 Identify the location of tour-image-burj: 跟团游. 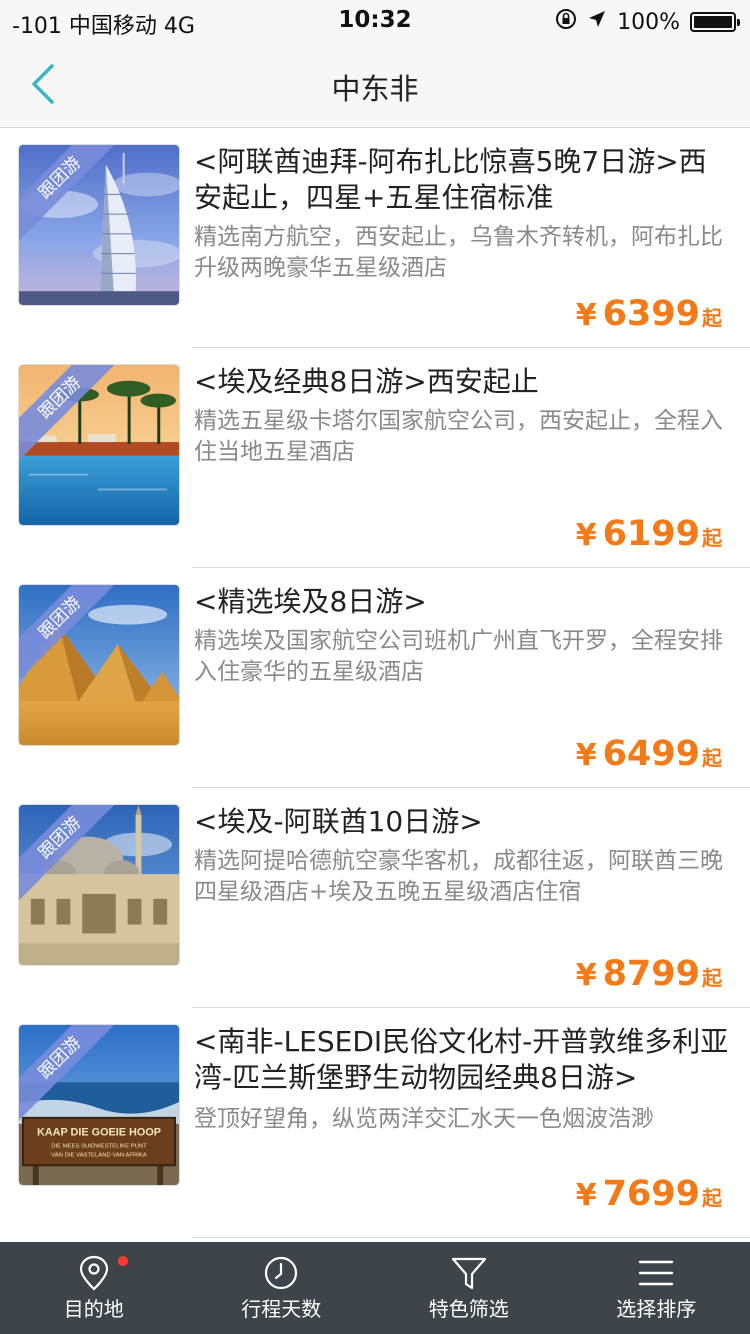
(99, 225).